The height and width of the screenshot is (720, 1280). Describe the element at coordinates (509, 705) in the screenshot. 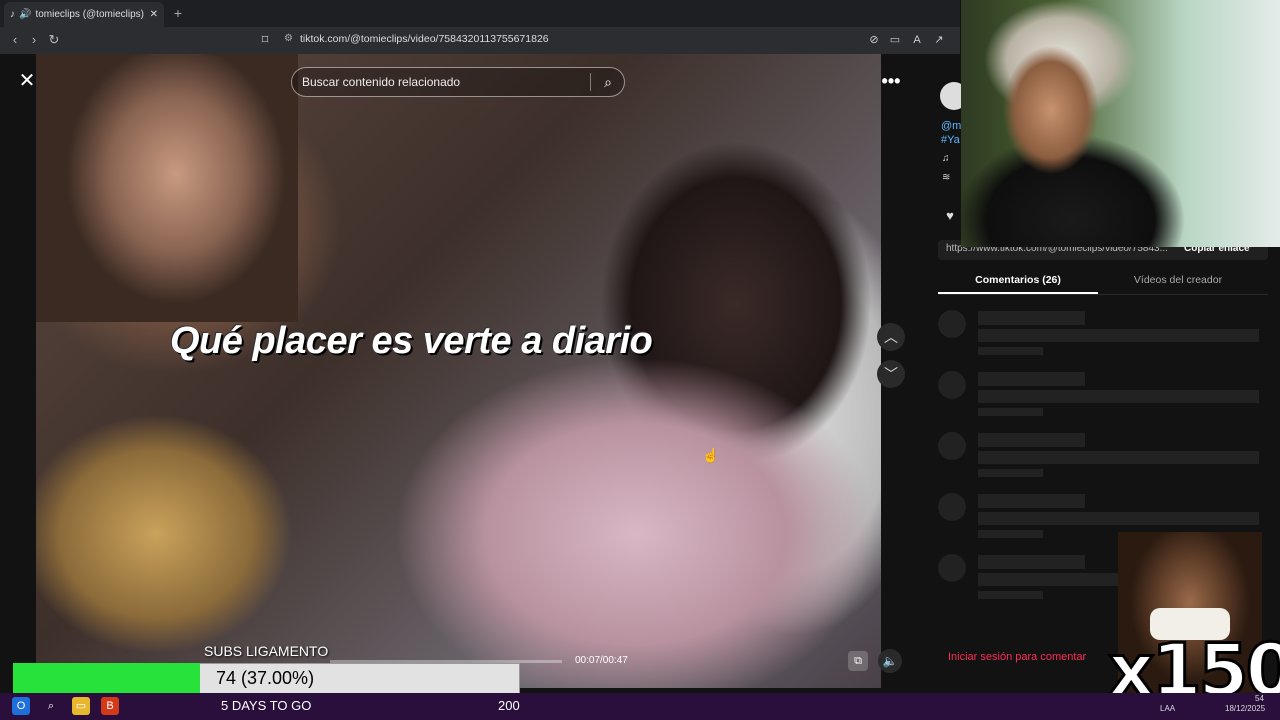

I see `goal-target-text: 200` at that location.